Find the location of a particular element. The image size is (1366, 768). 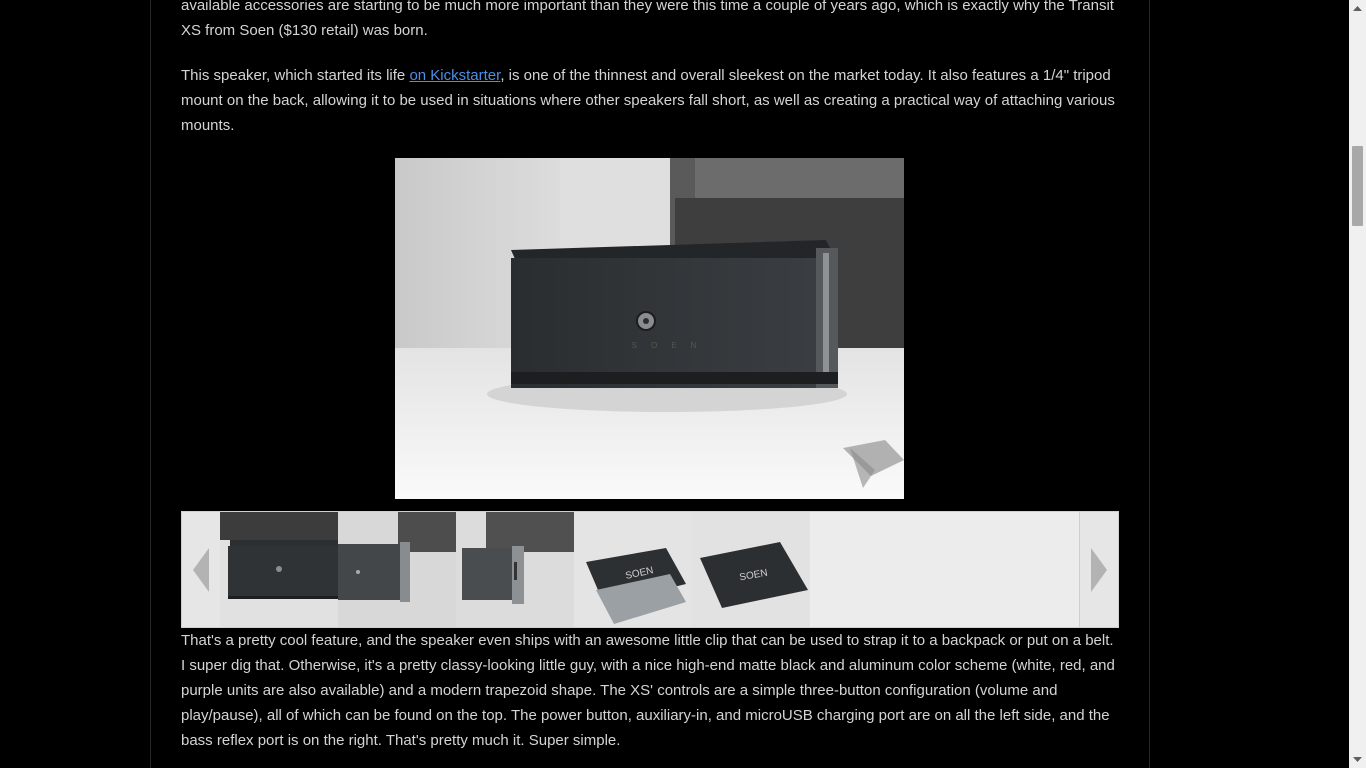

scroll-up-button is located at coordinates (1357, 8).